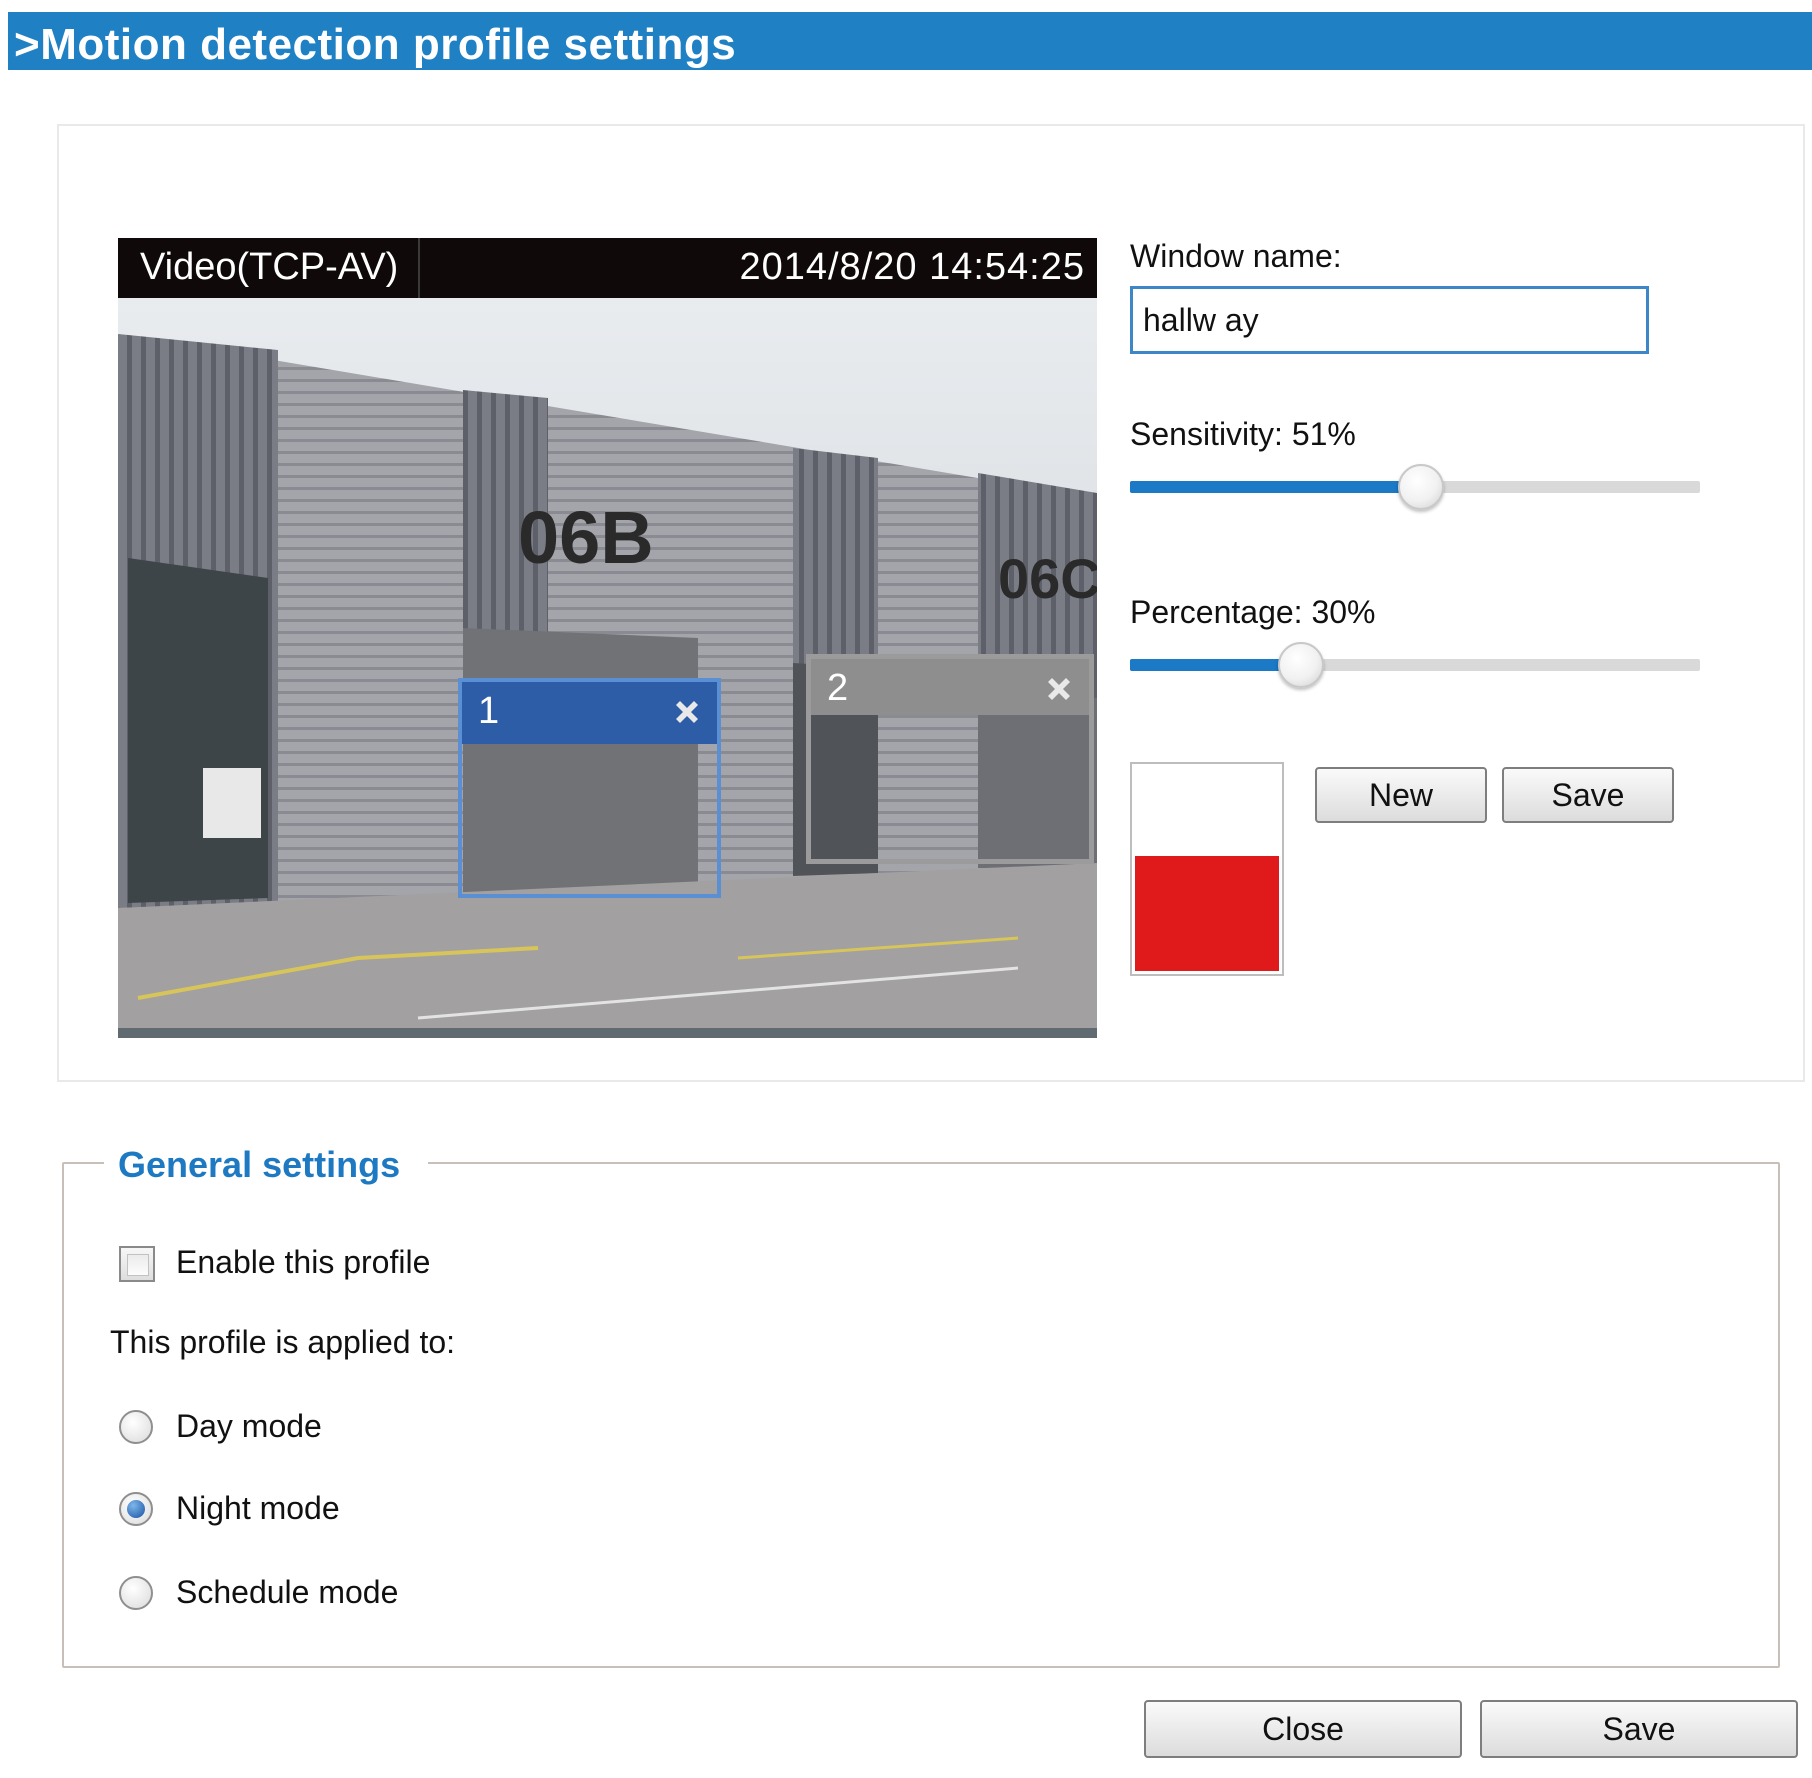  What do you see at coordinates (375, 44) in the screenshot?
I see `page-title: >Motion detection profile settings` at bounding box center [375, 44].